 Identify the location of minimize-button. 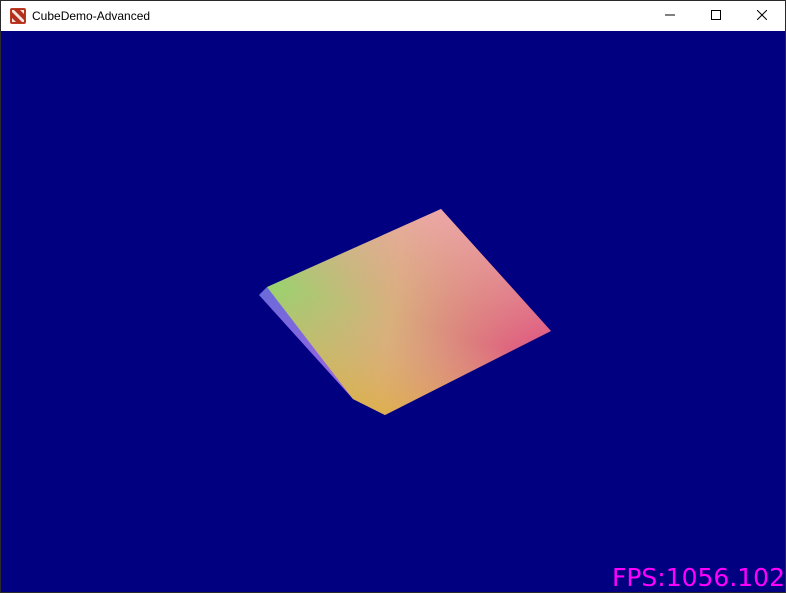
(670, 16).